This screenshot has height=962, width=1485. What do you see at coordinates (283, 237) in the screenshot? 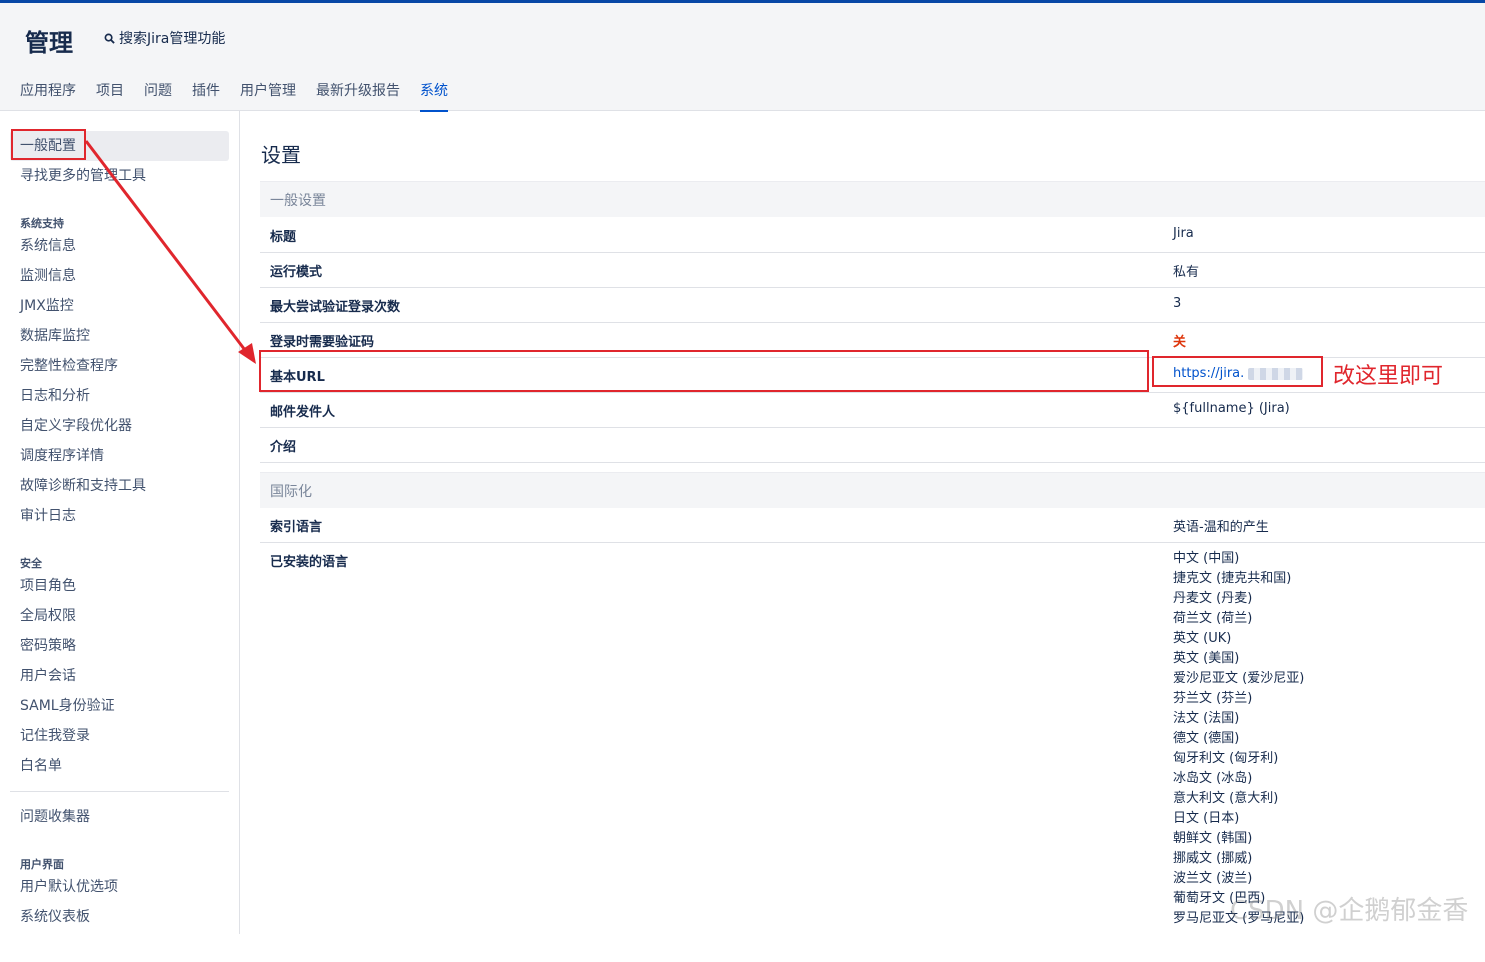
I see `row-key: 标题` at bounding box center [283, 237].